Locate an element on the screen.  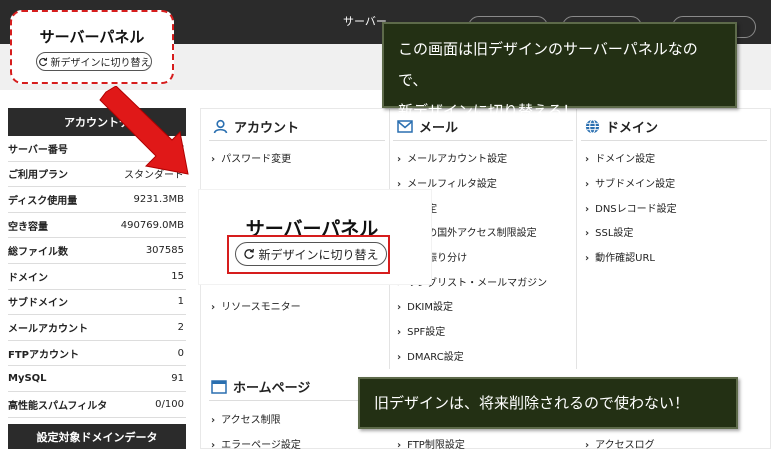
row-value: 9231.3MB is located at coordinates (158, 199).